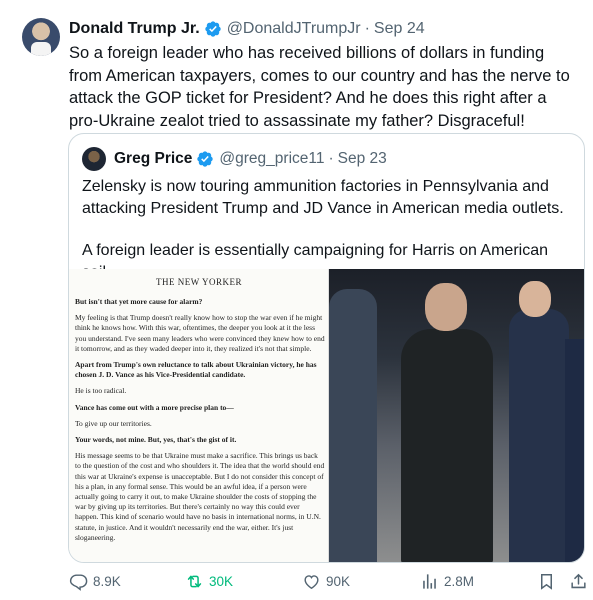 Image resolution: width=593 pixels, height=600 pixels. What do you see at coordinates (399, 29) in the screenshot?
I see `tweet-date: Sep 24` at bounding box center [399, 29].